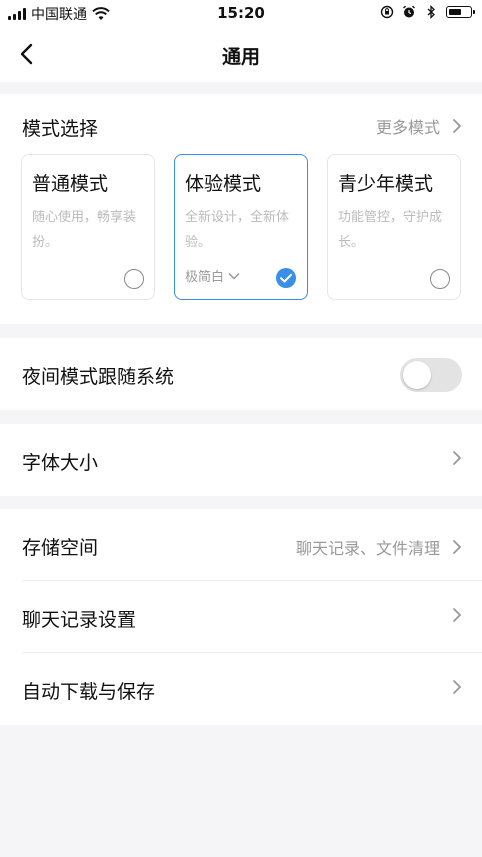  What do you see at coordinates (241, 374) in the screenshot?
I see `night-mode-row: 夜间模式跟随系统` at bounding box center [241, 374].